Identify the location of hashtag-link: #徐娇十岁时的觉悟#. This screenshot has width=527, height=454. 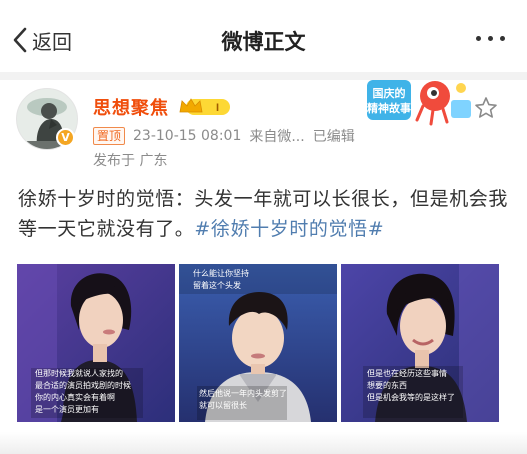
(289, 229).